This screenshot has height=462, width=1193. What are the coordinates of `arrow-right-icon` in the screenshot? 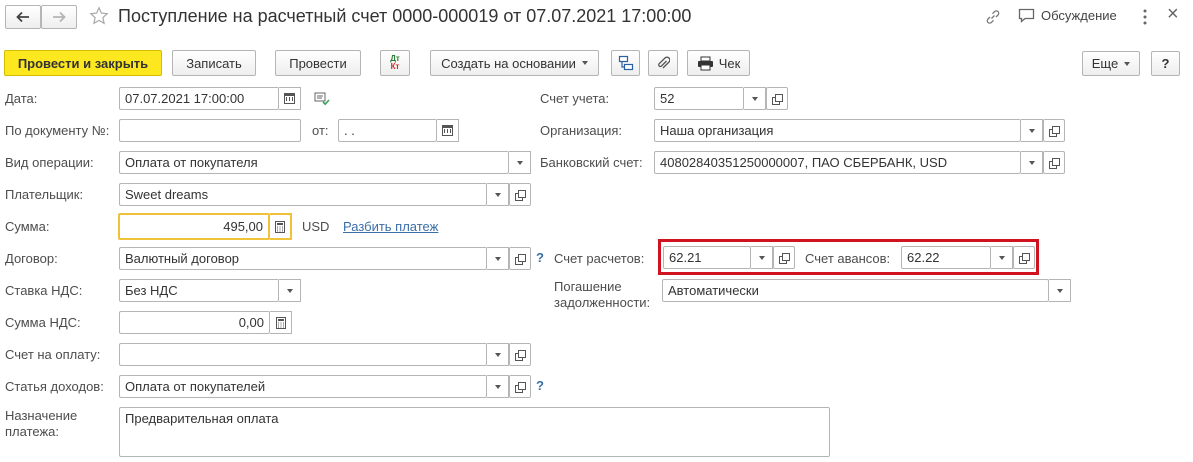 It's located at (59, 17).